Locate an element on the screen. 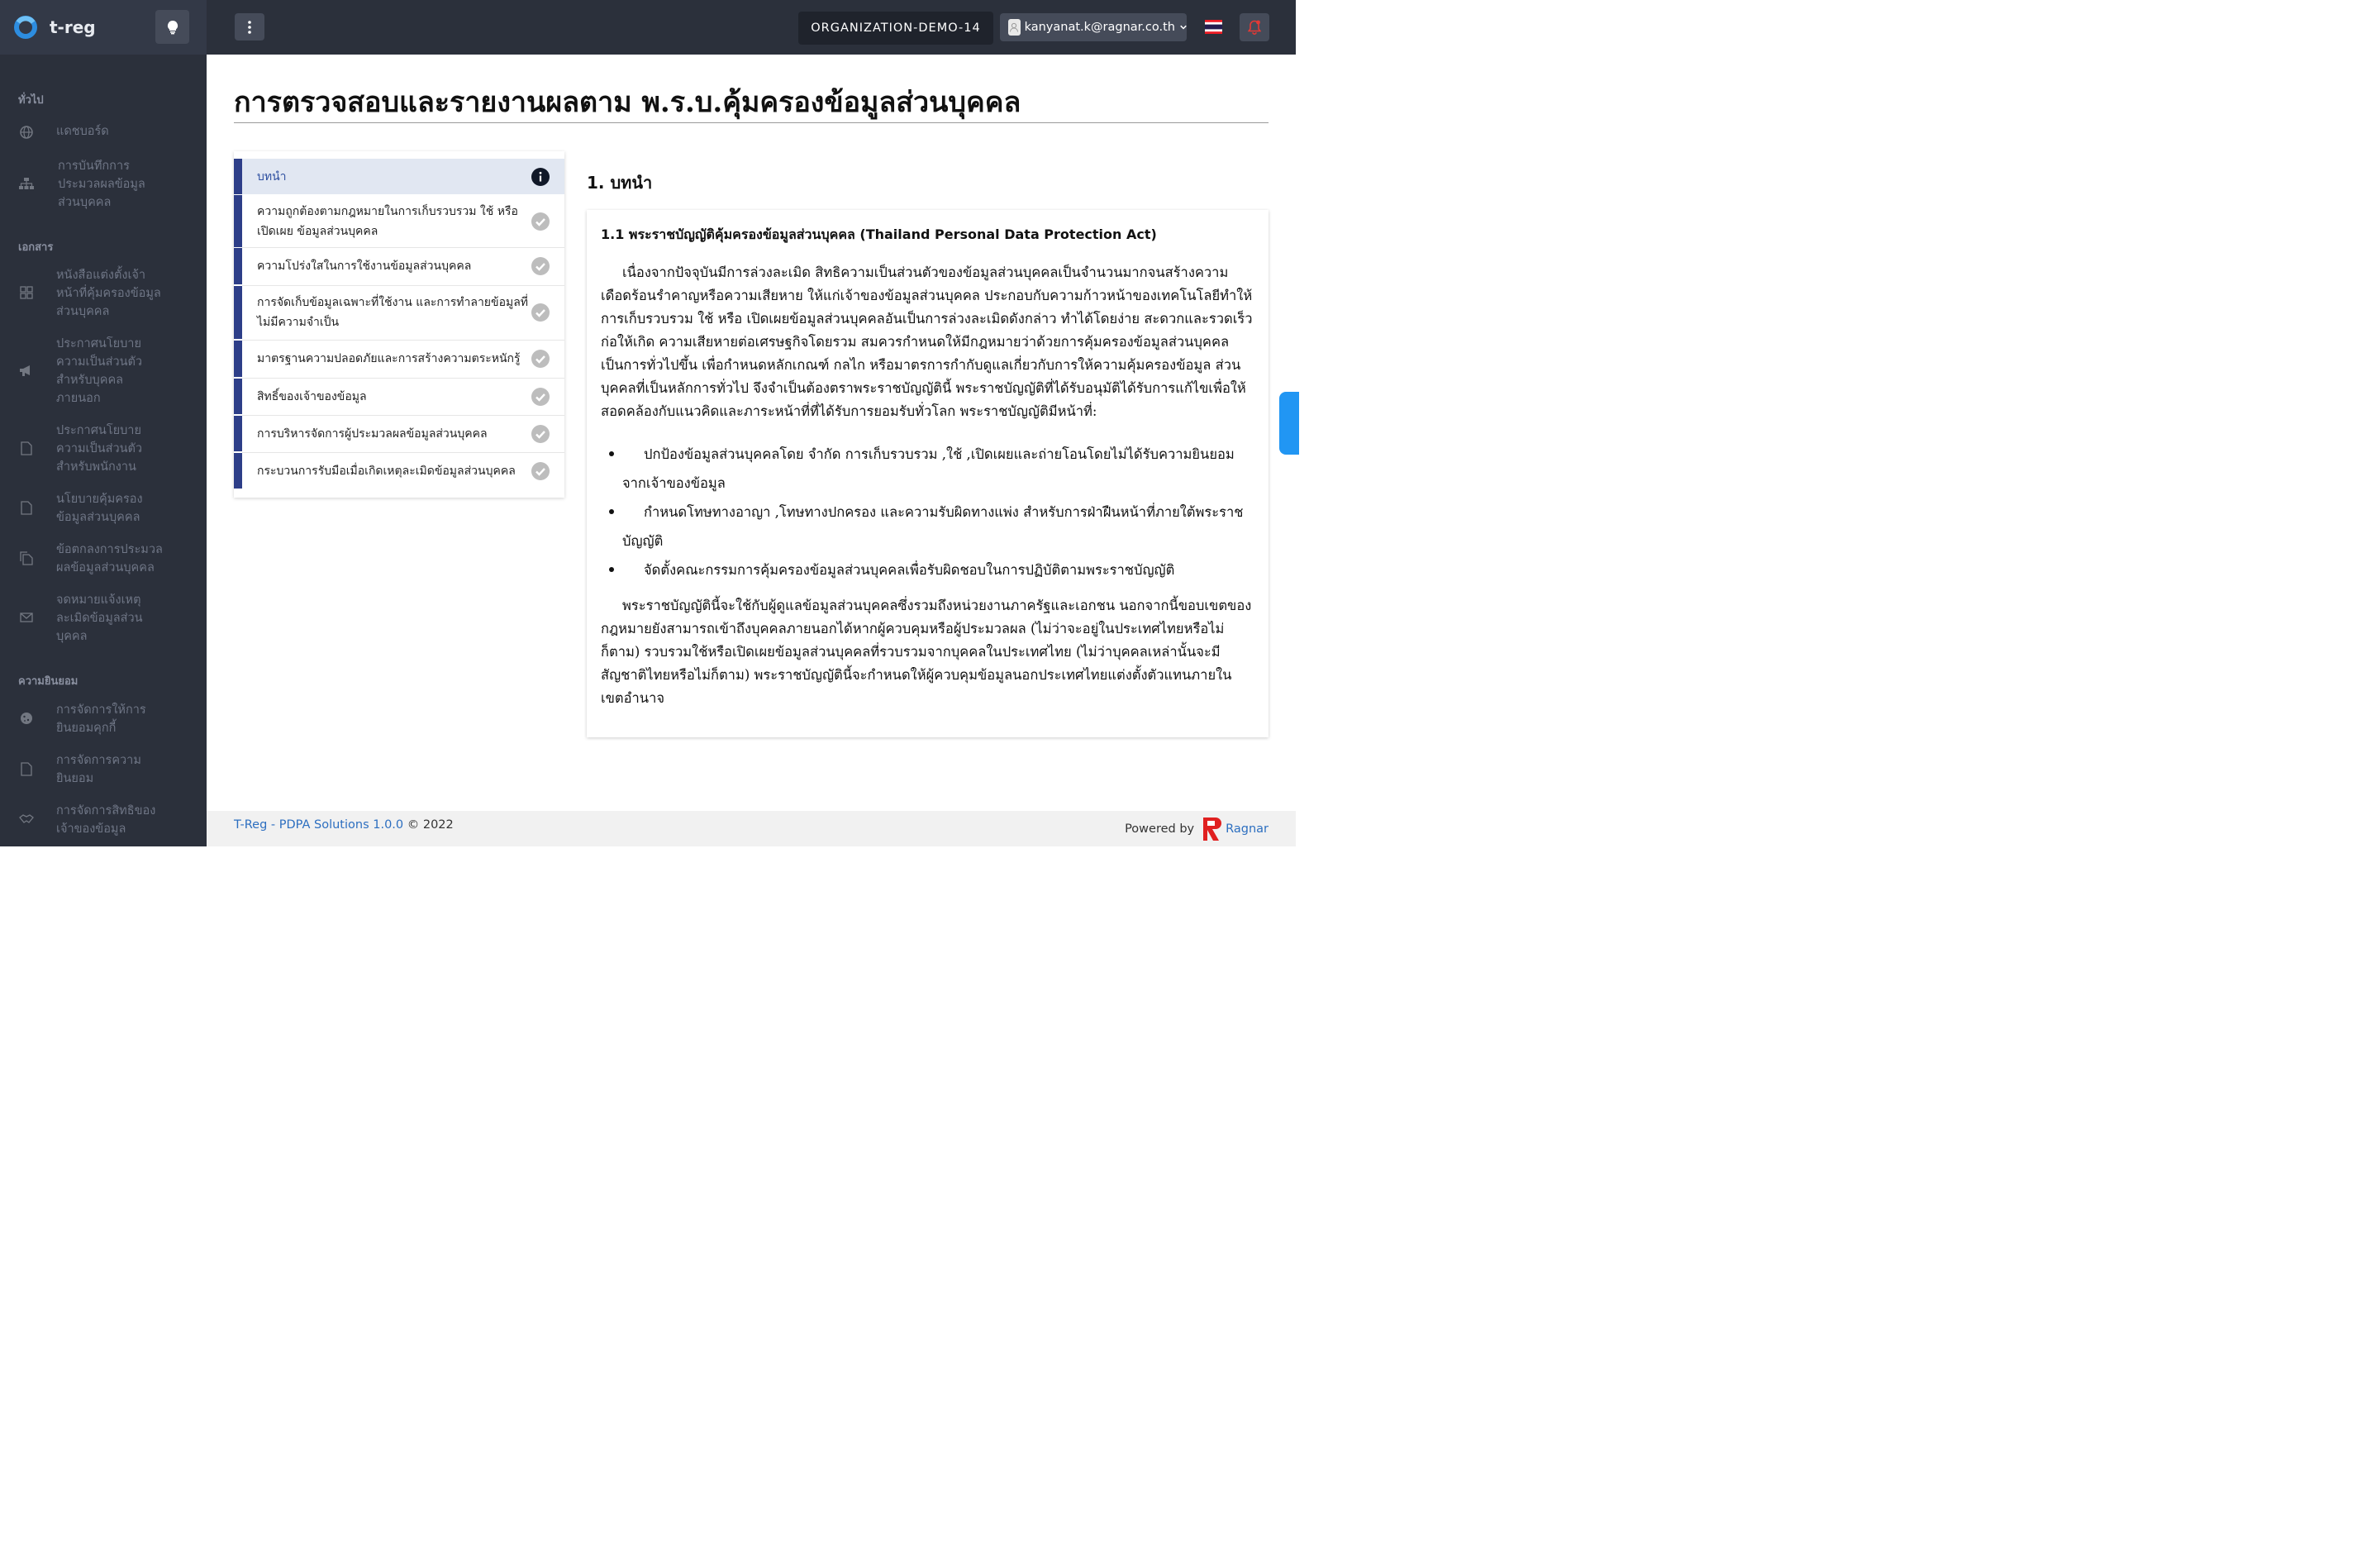  sidebar-item-label: การจัดการให้การยินยอมคุกกี้ is located at coordinates (101, 719).